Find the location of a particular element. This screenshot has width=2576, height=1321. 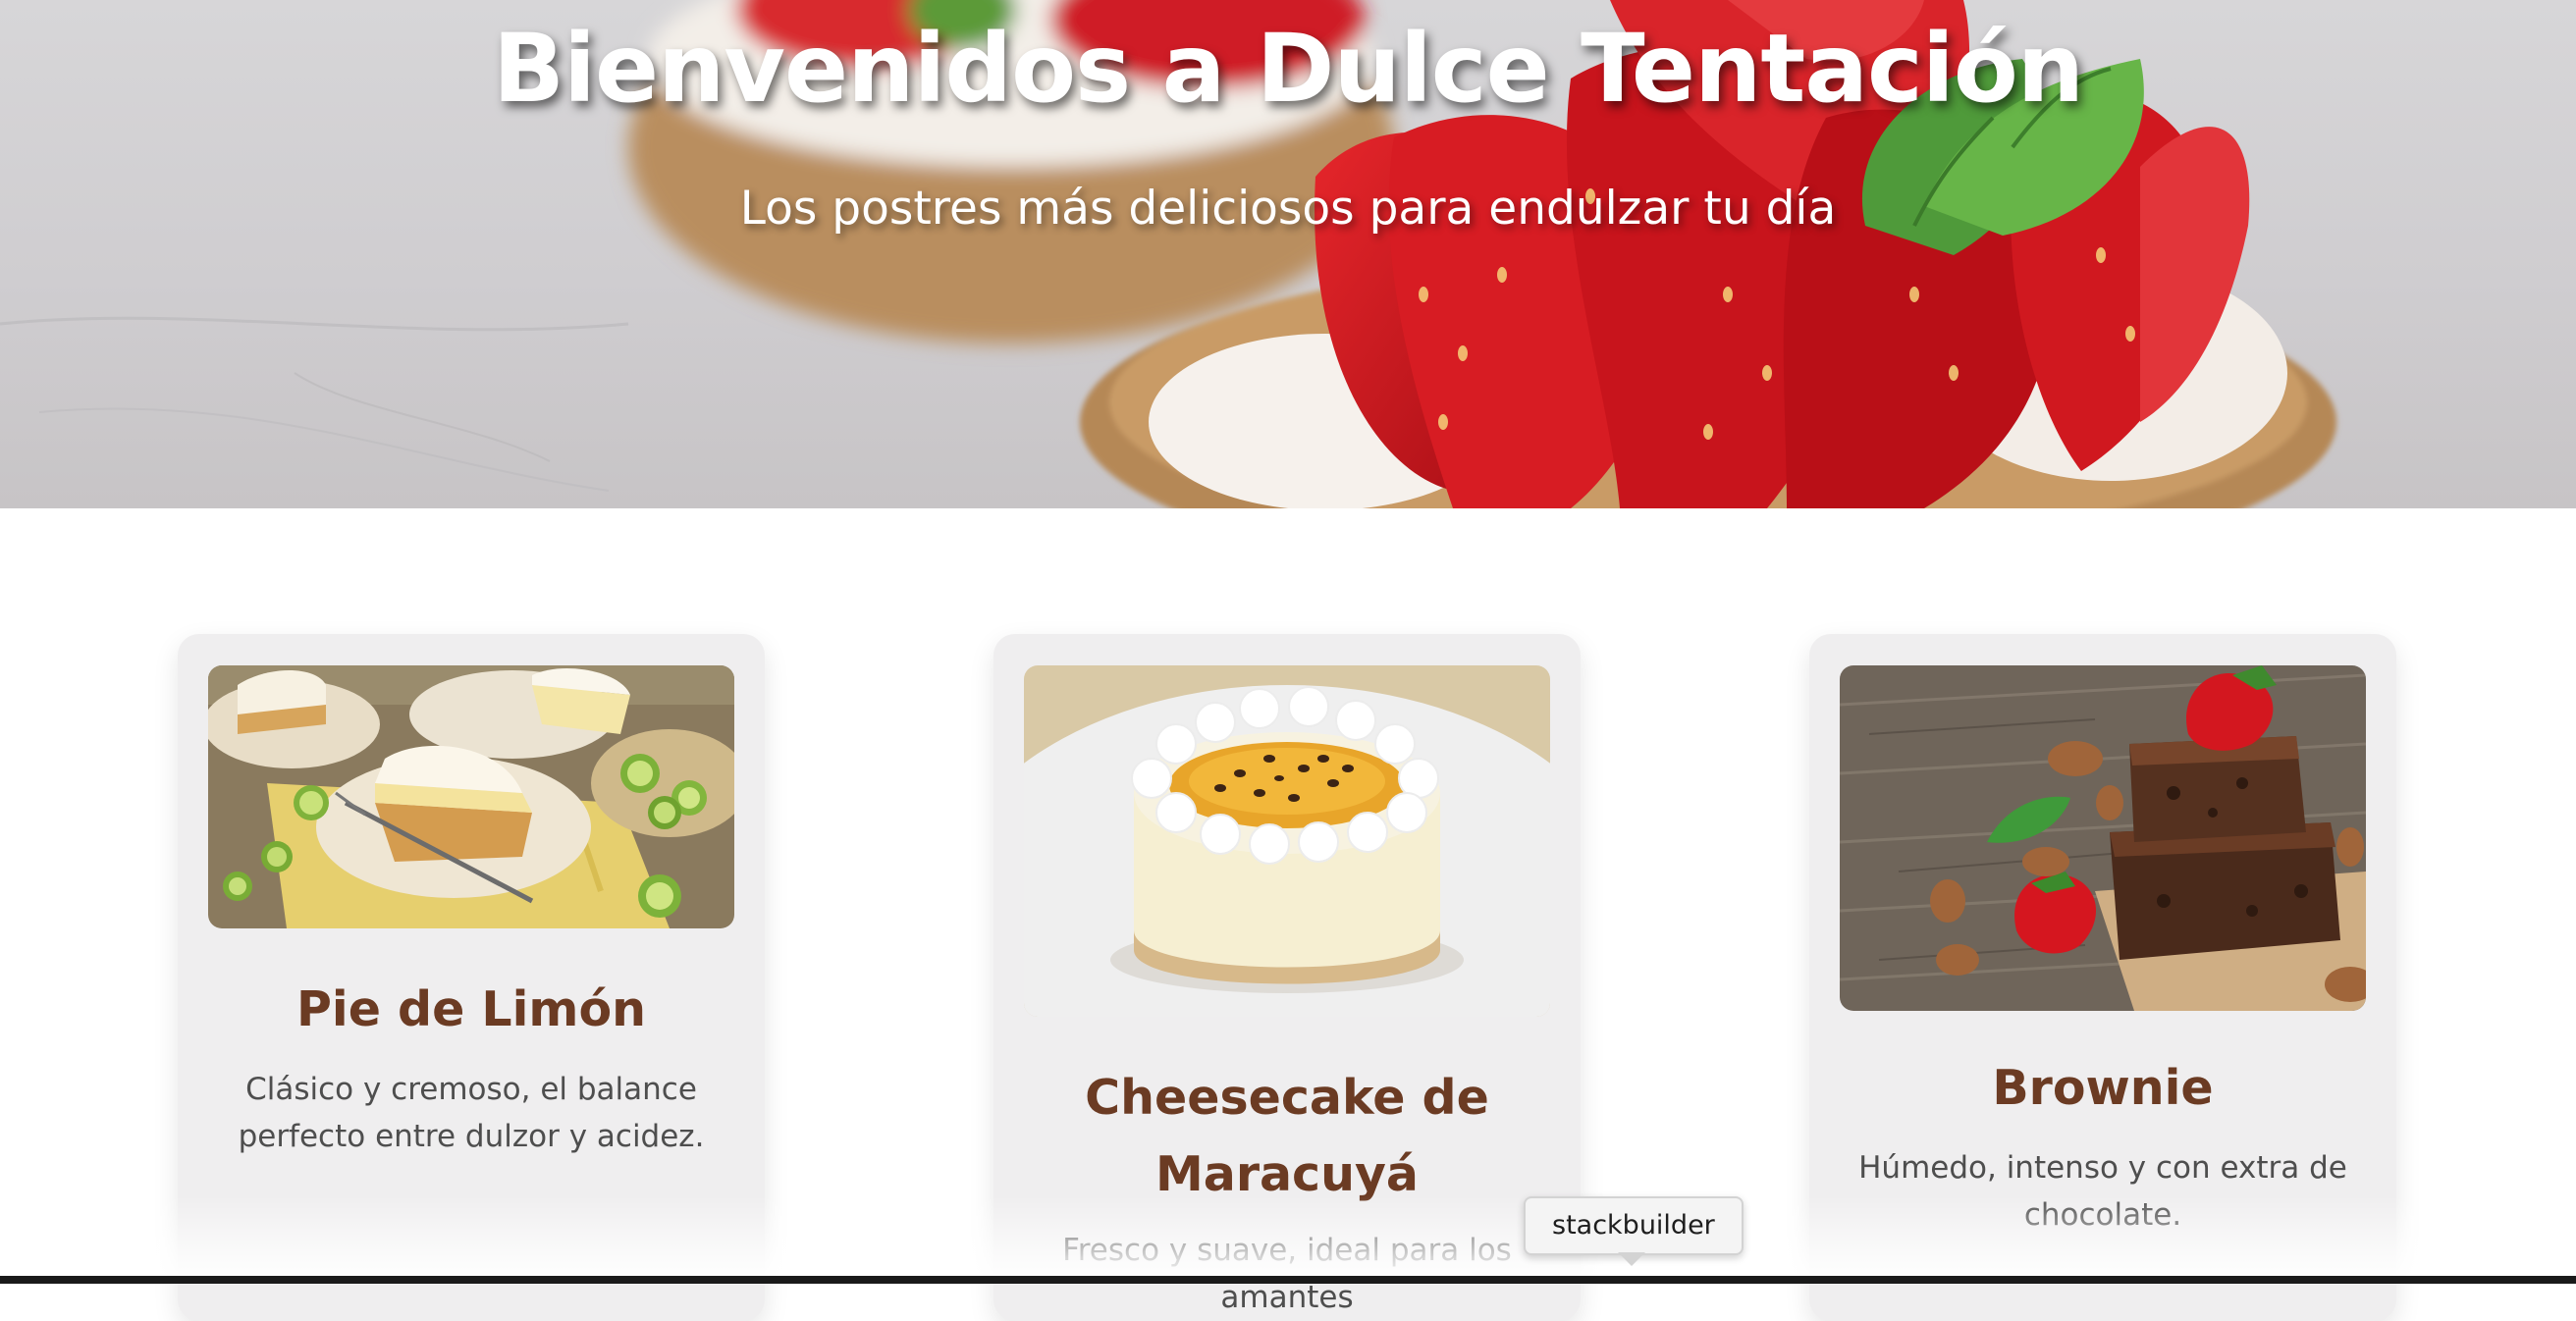

brownie-photo is located at coordinates (2103, 838).